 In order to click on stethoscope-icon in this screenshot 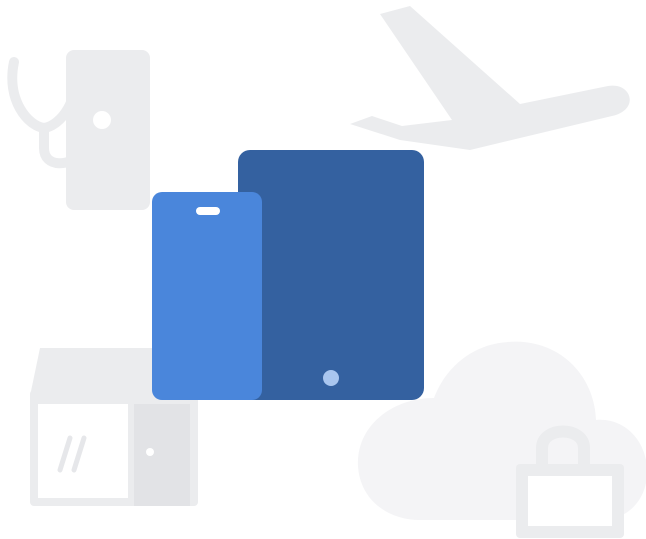, I will do `click(78, 130)`.